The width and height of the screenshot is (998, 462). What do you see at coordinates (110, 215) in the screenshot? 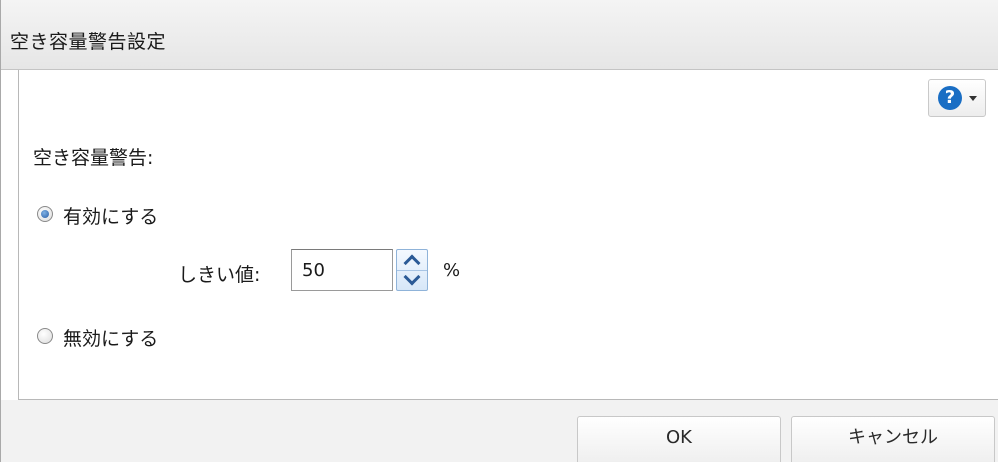
I see `enable-radio-label: 有効にする` at bounding box center [110, 215].